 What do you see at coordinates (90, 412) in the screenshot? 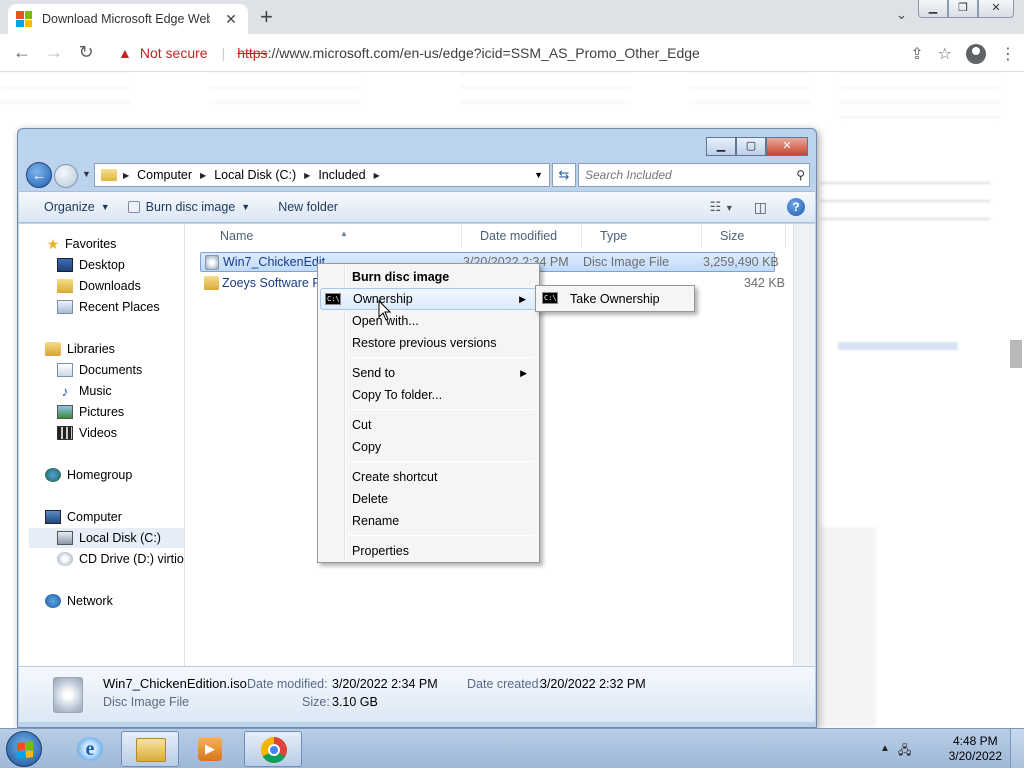
I see `nav-pictures: Pictures` at bounding box center [90, 412].